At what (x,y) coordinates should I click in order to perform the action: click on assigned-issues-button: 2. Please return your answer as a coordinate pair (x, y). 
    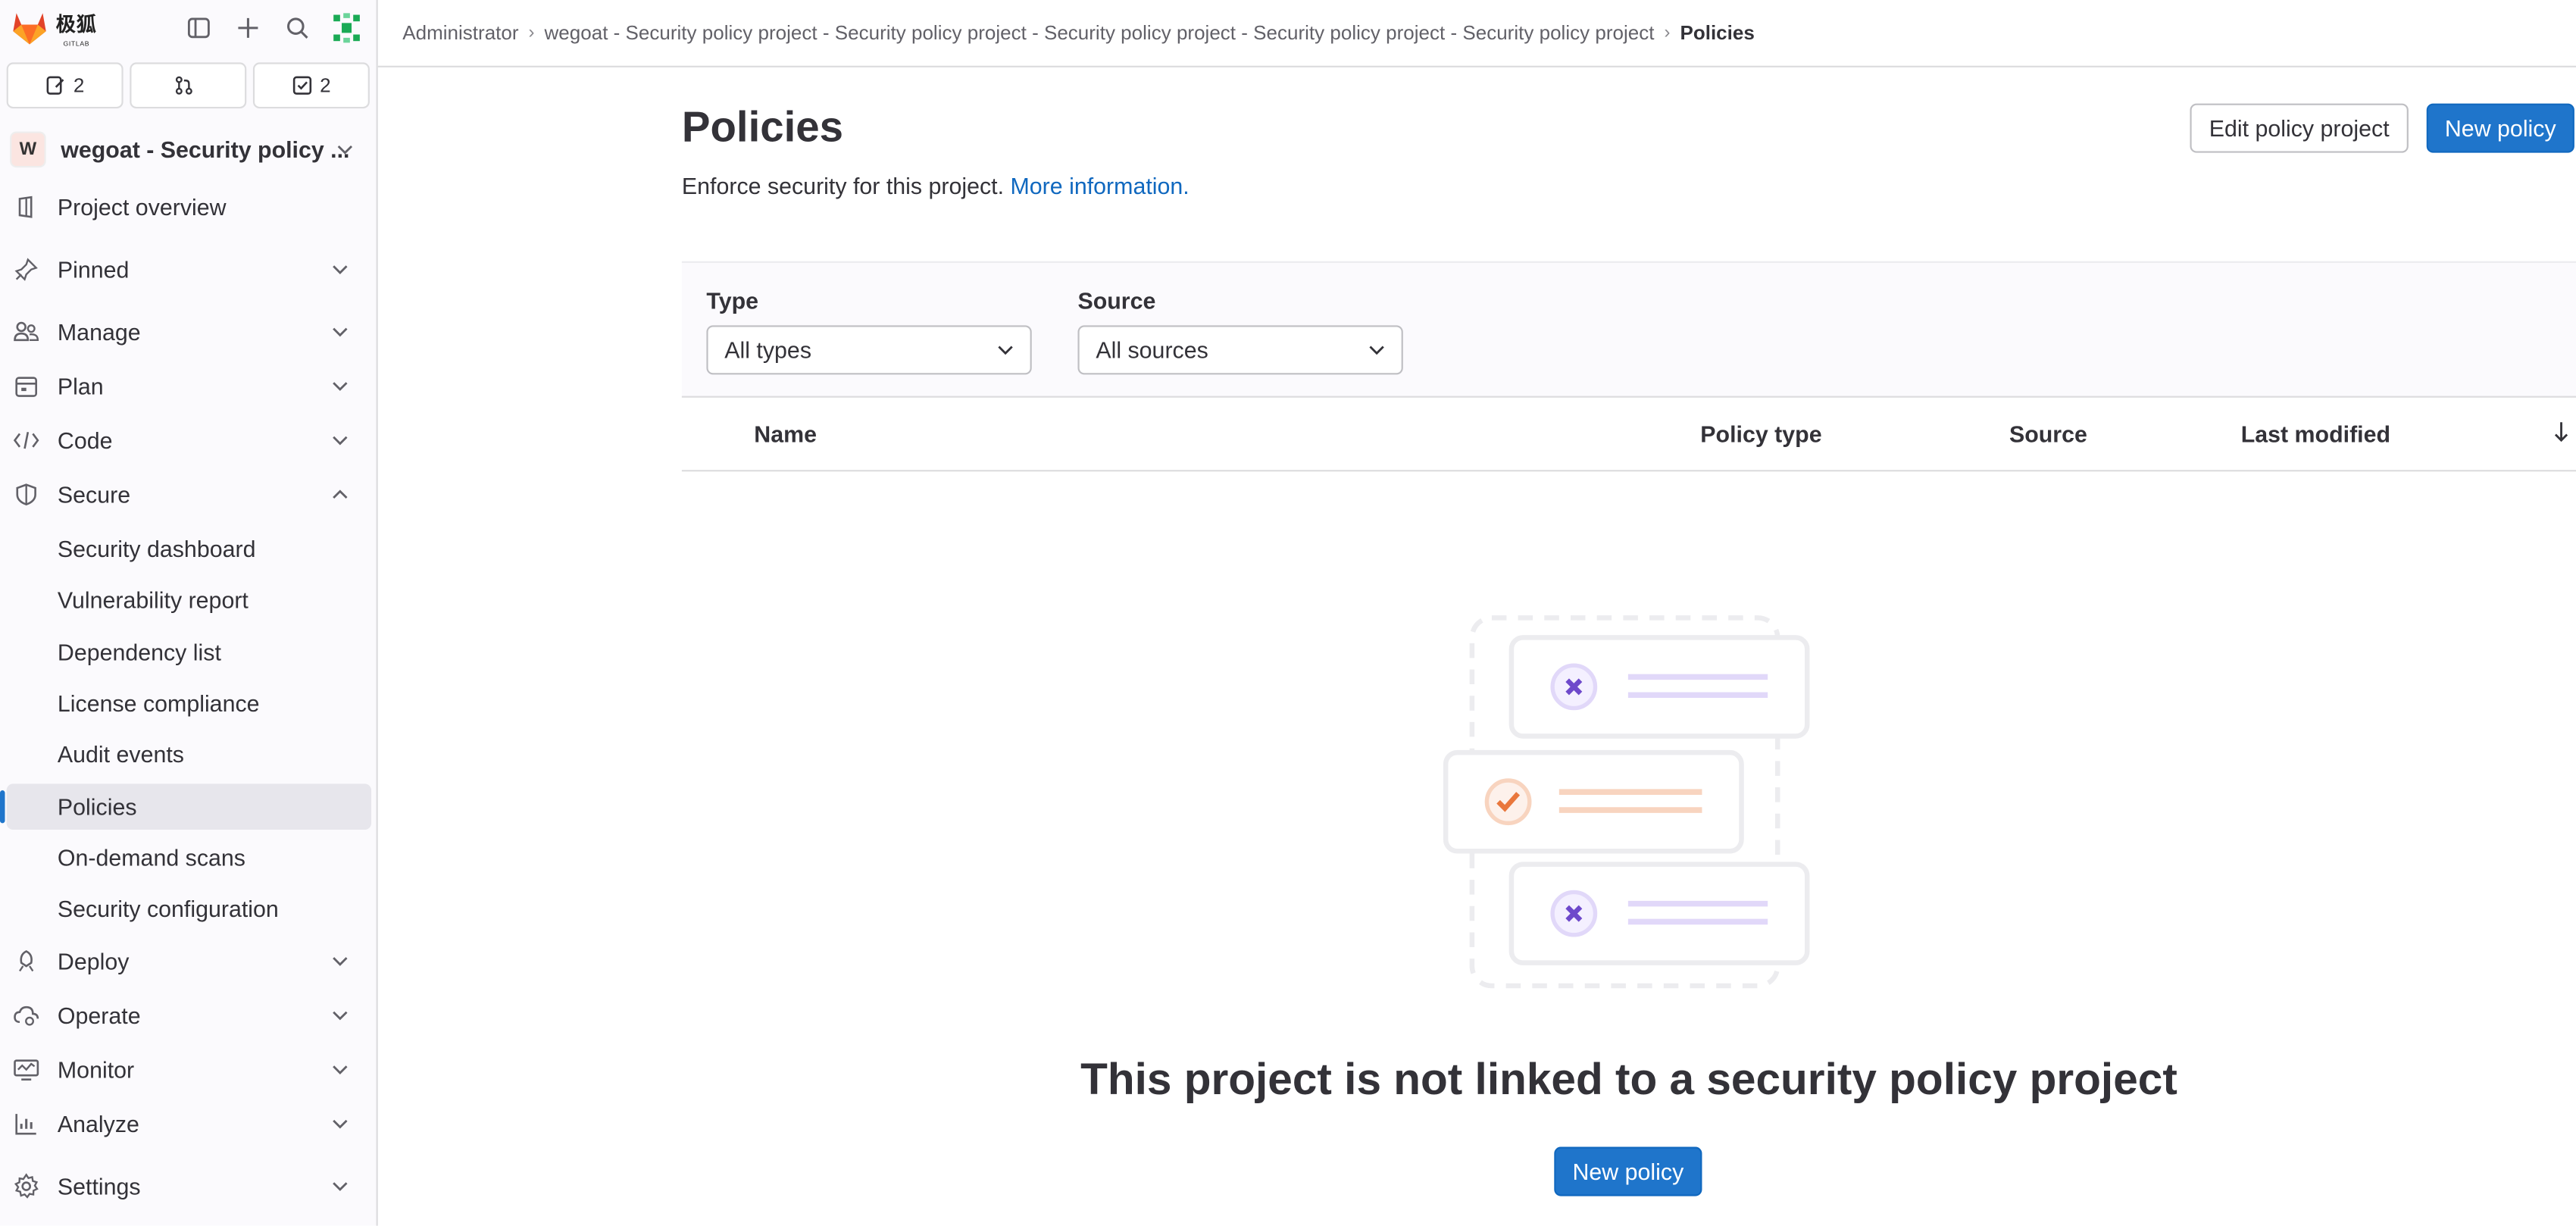
    Looking at the image, I should click on (64, 85).